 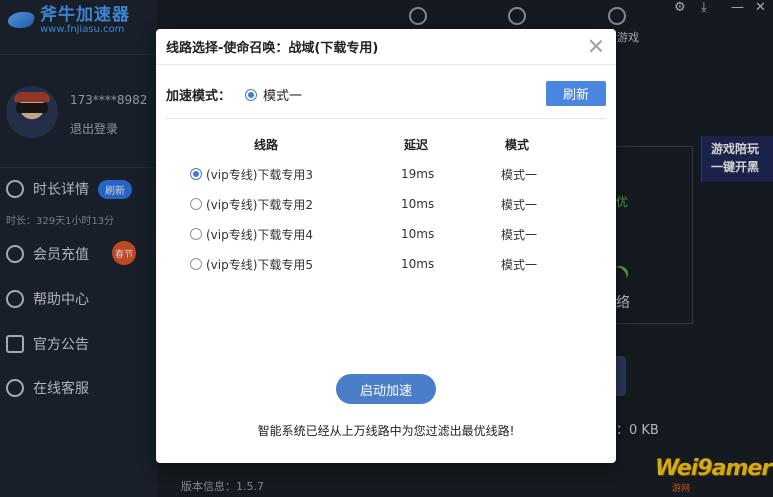 I want to click on divider, so click(x=386, y=118).